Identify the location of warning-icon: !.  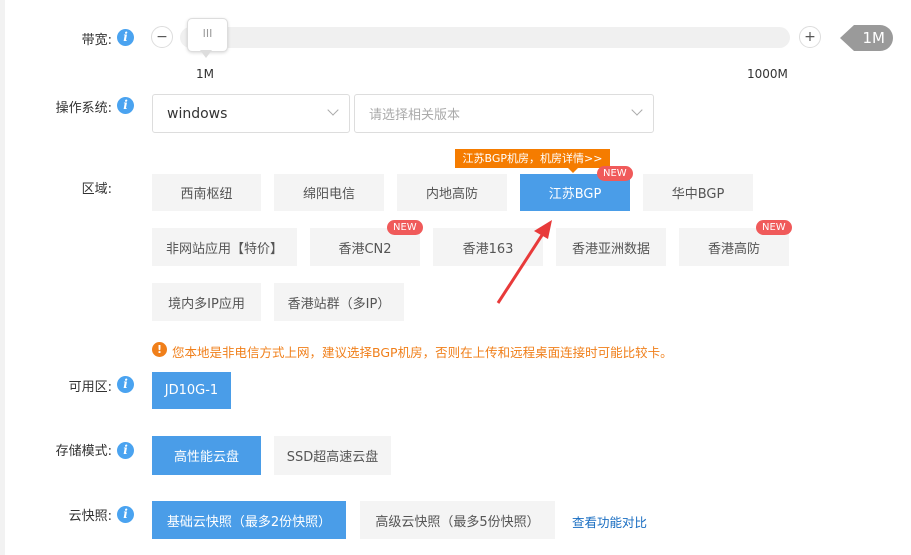
(159, 349).